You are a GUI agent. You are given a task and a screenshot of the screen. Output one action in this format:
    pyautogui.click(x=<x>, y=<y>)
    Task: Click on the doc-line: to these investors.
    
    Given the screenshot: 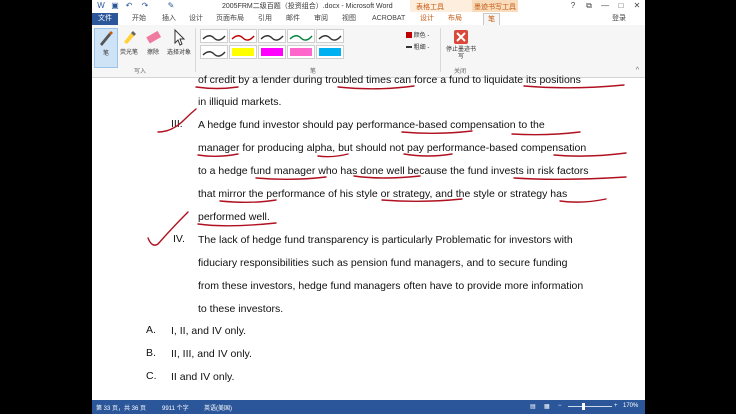 What is the action you would take?
    pyautogui.click(x=241, y=309)
    